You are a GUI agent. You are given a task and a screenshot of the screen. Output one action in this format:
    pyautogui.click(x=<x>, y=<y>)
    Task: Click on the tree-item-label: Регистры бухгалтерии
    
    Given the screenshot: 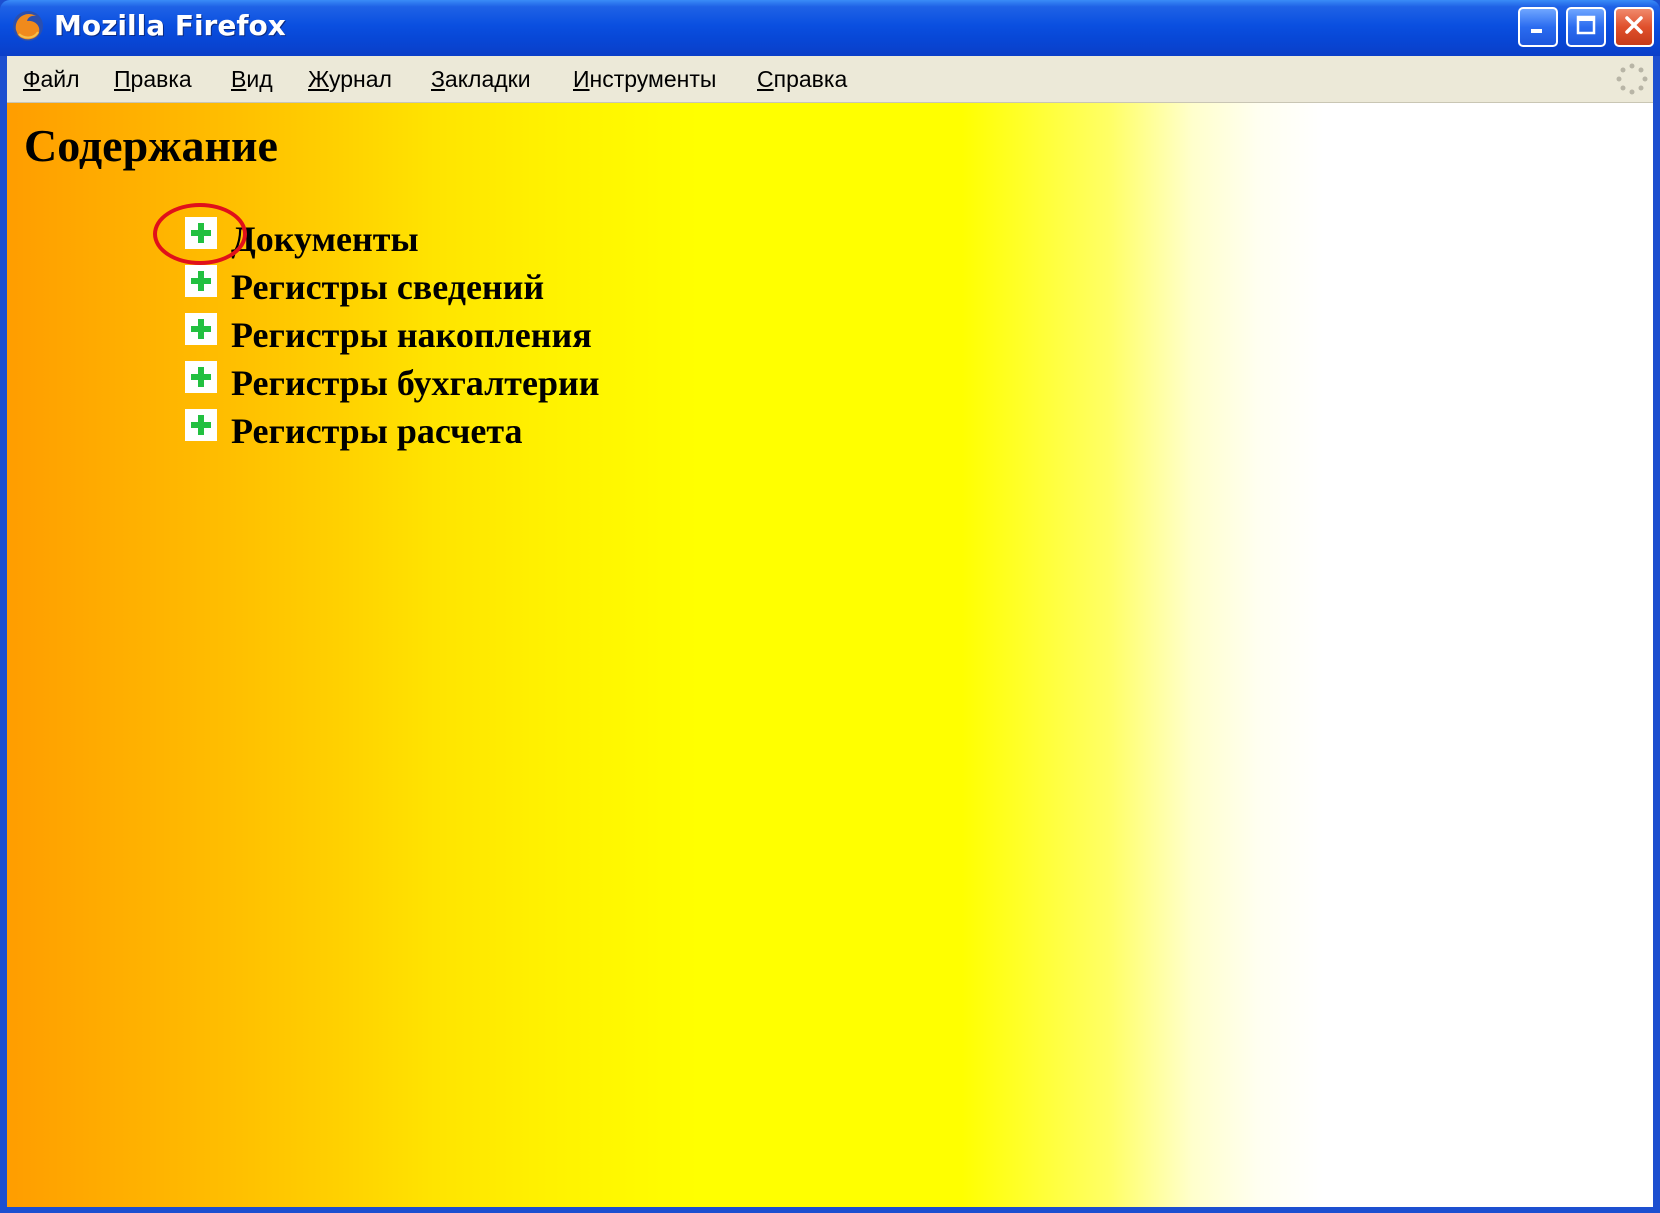 What is the action you would take?
    pyautogui.click(x=415, y=383)
    